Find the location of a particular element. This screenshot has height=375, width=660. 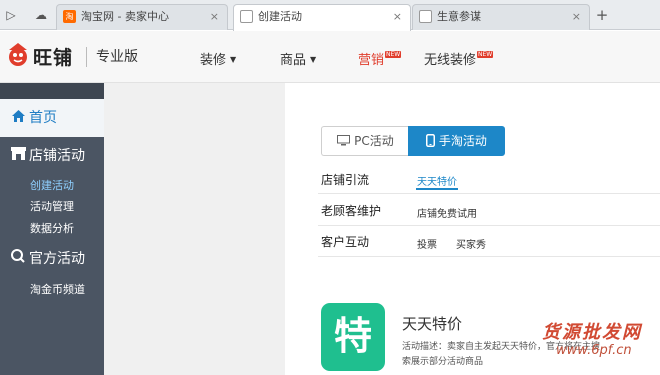

sidebar-section-official-activities: 官方活动 is located at coordinates (52, 259).